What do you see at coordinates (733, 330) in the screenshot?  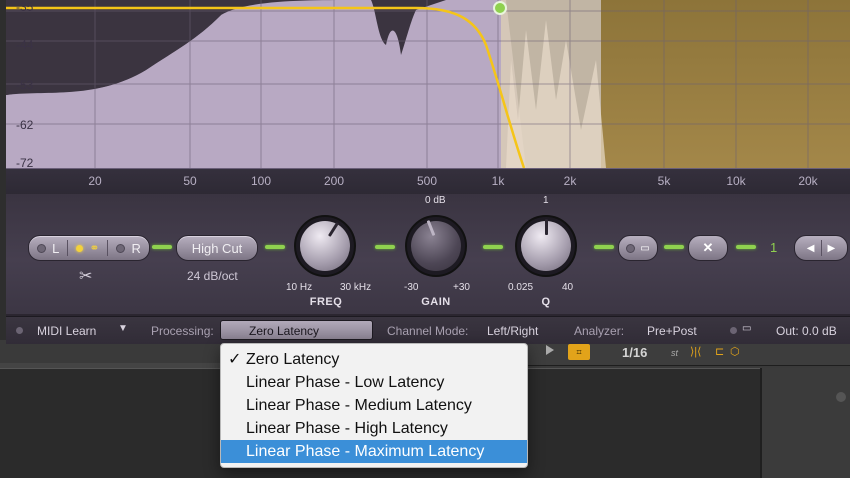 I see `output-led-icon` at bounding box center [733, 330].